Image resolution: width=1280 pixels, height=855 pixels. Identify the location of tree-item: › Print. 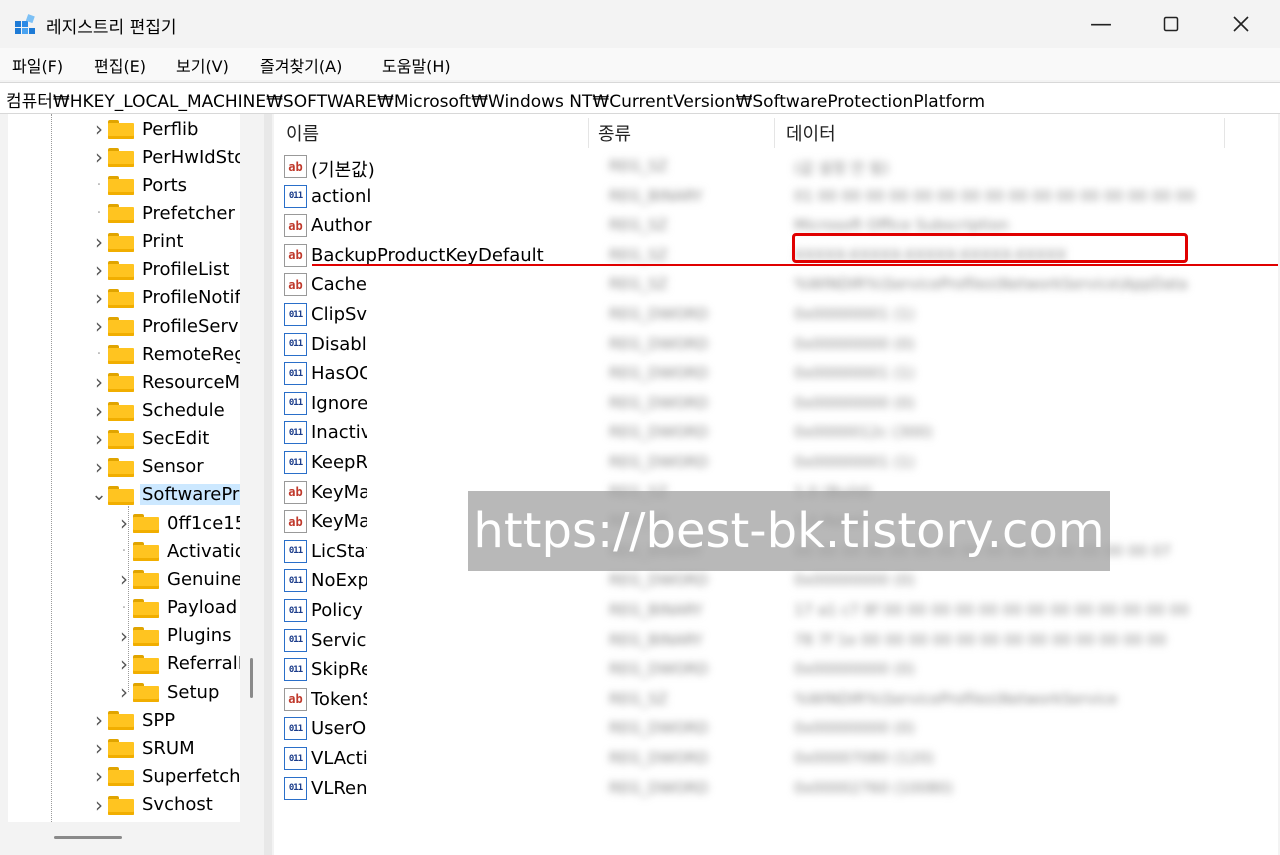
(137, 242).